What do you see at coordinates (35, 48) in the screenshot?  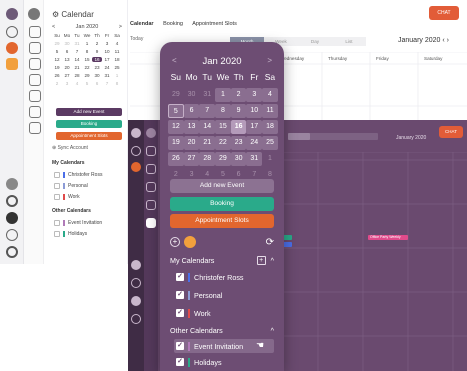 I see `chat-icon` at bounding box center [35, 48].